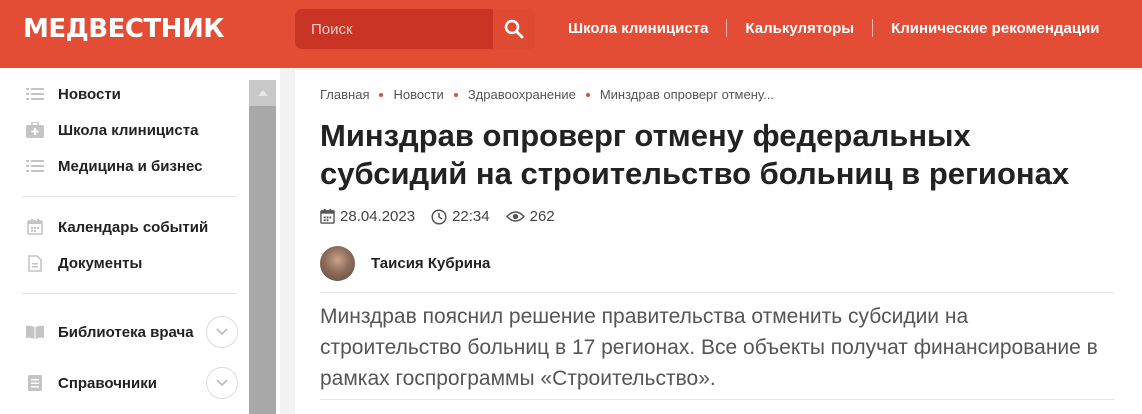 This screenshot has height=414, width=1142. Describe the element at coordinates (471, 216) in the screenshot. I see `article-time-value: 22:34` at that location.